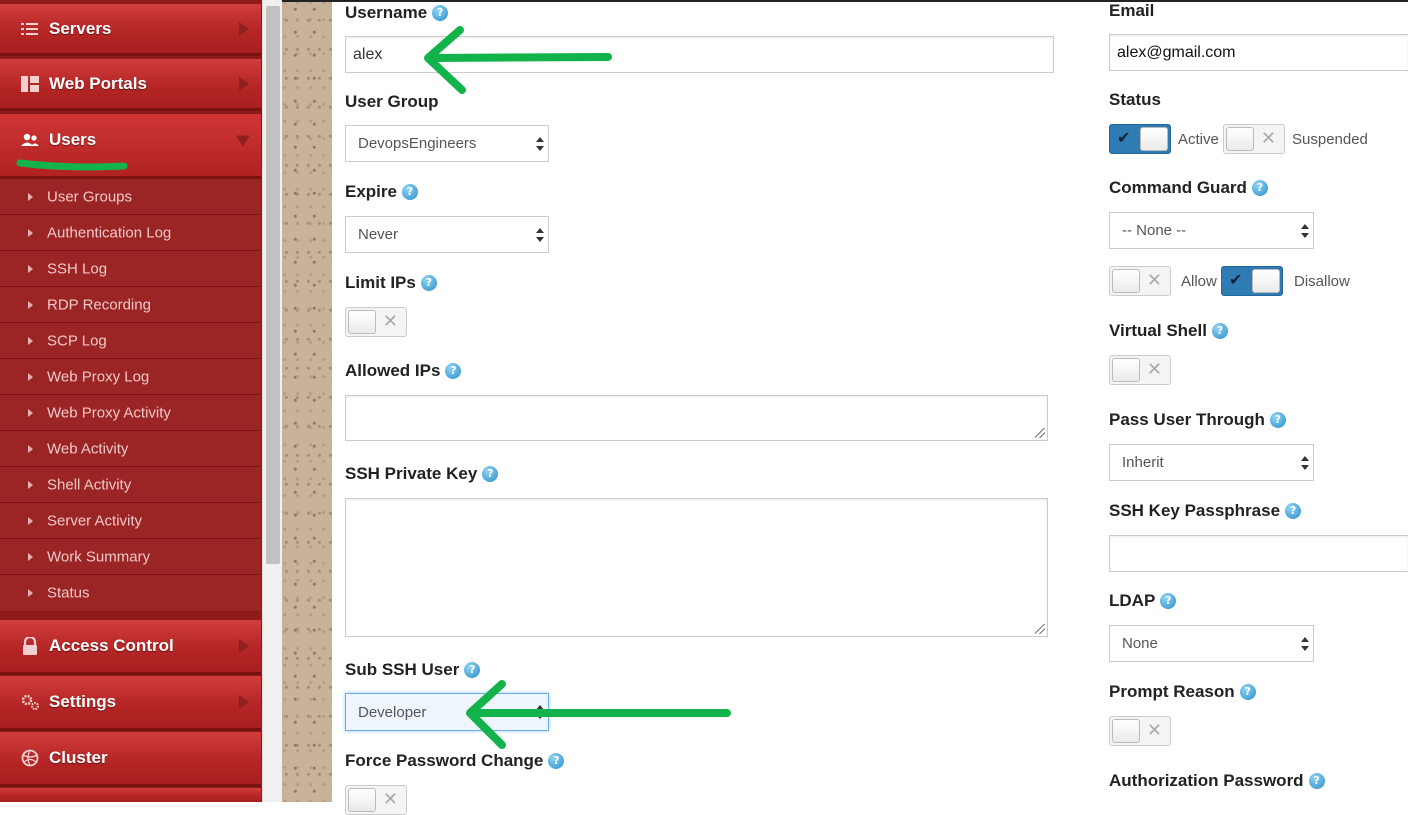 The image size is (1408, 815). What do you see at coordinates (1131, 11) in the screenshot?
I see `email-label: Email` at bounding box center [1131, 11].